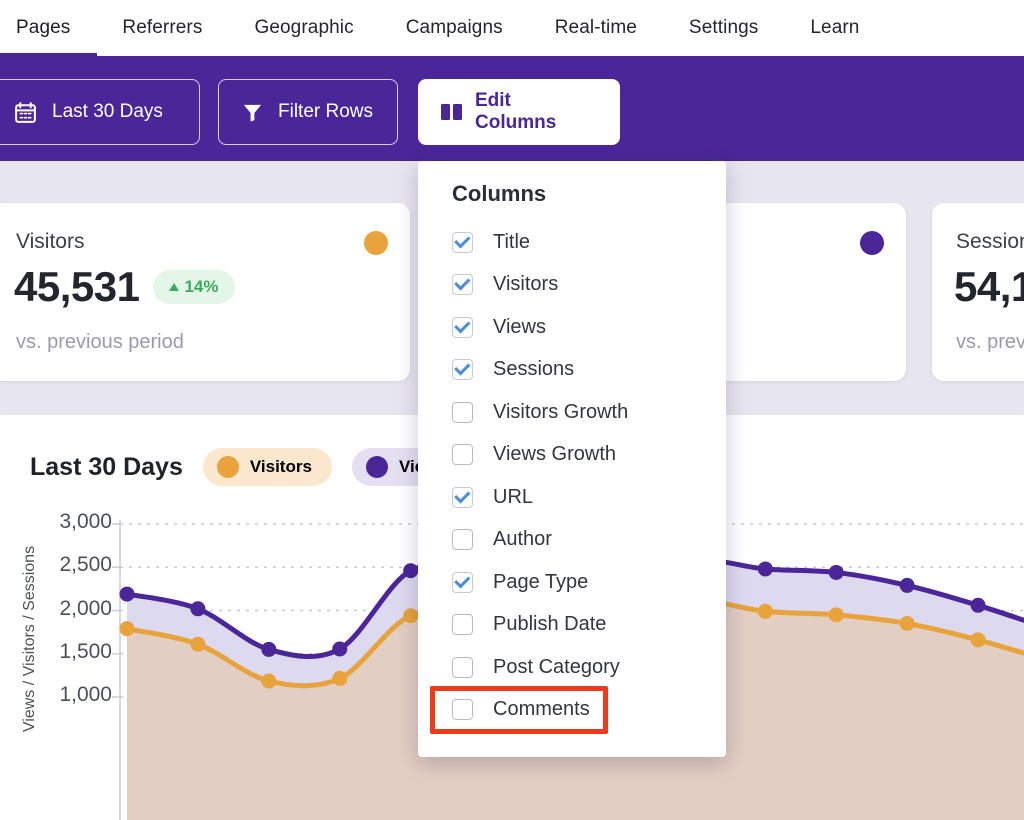 The image size is (1024, 820). I want to click on columns-option-visitors: Visitors, so click(572, 285).